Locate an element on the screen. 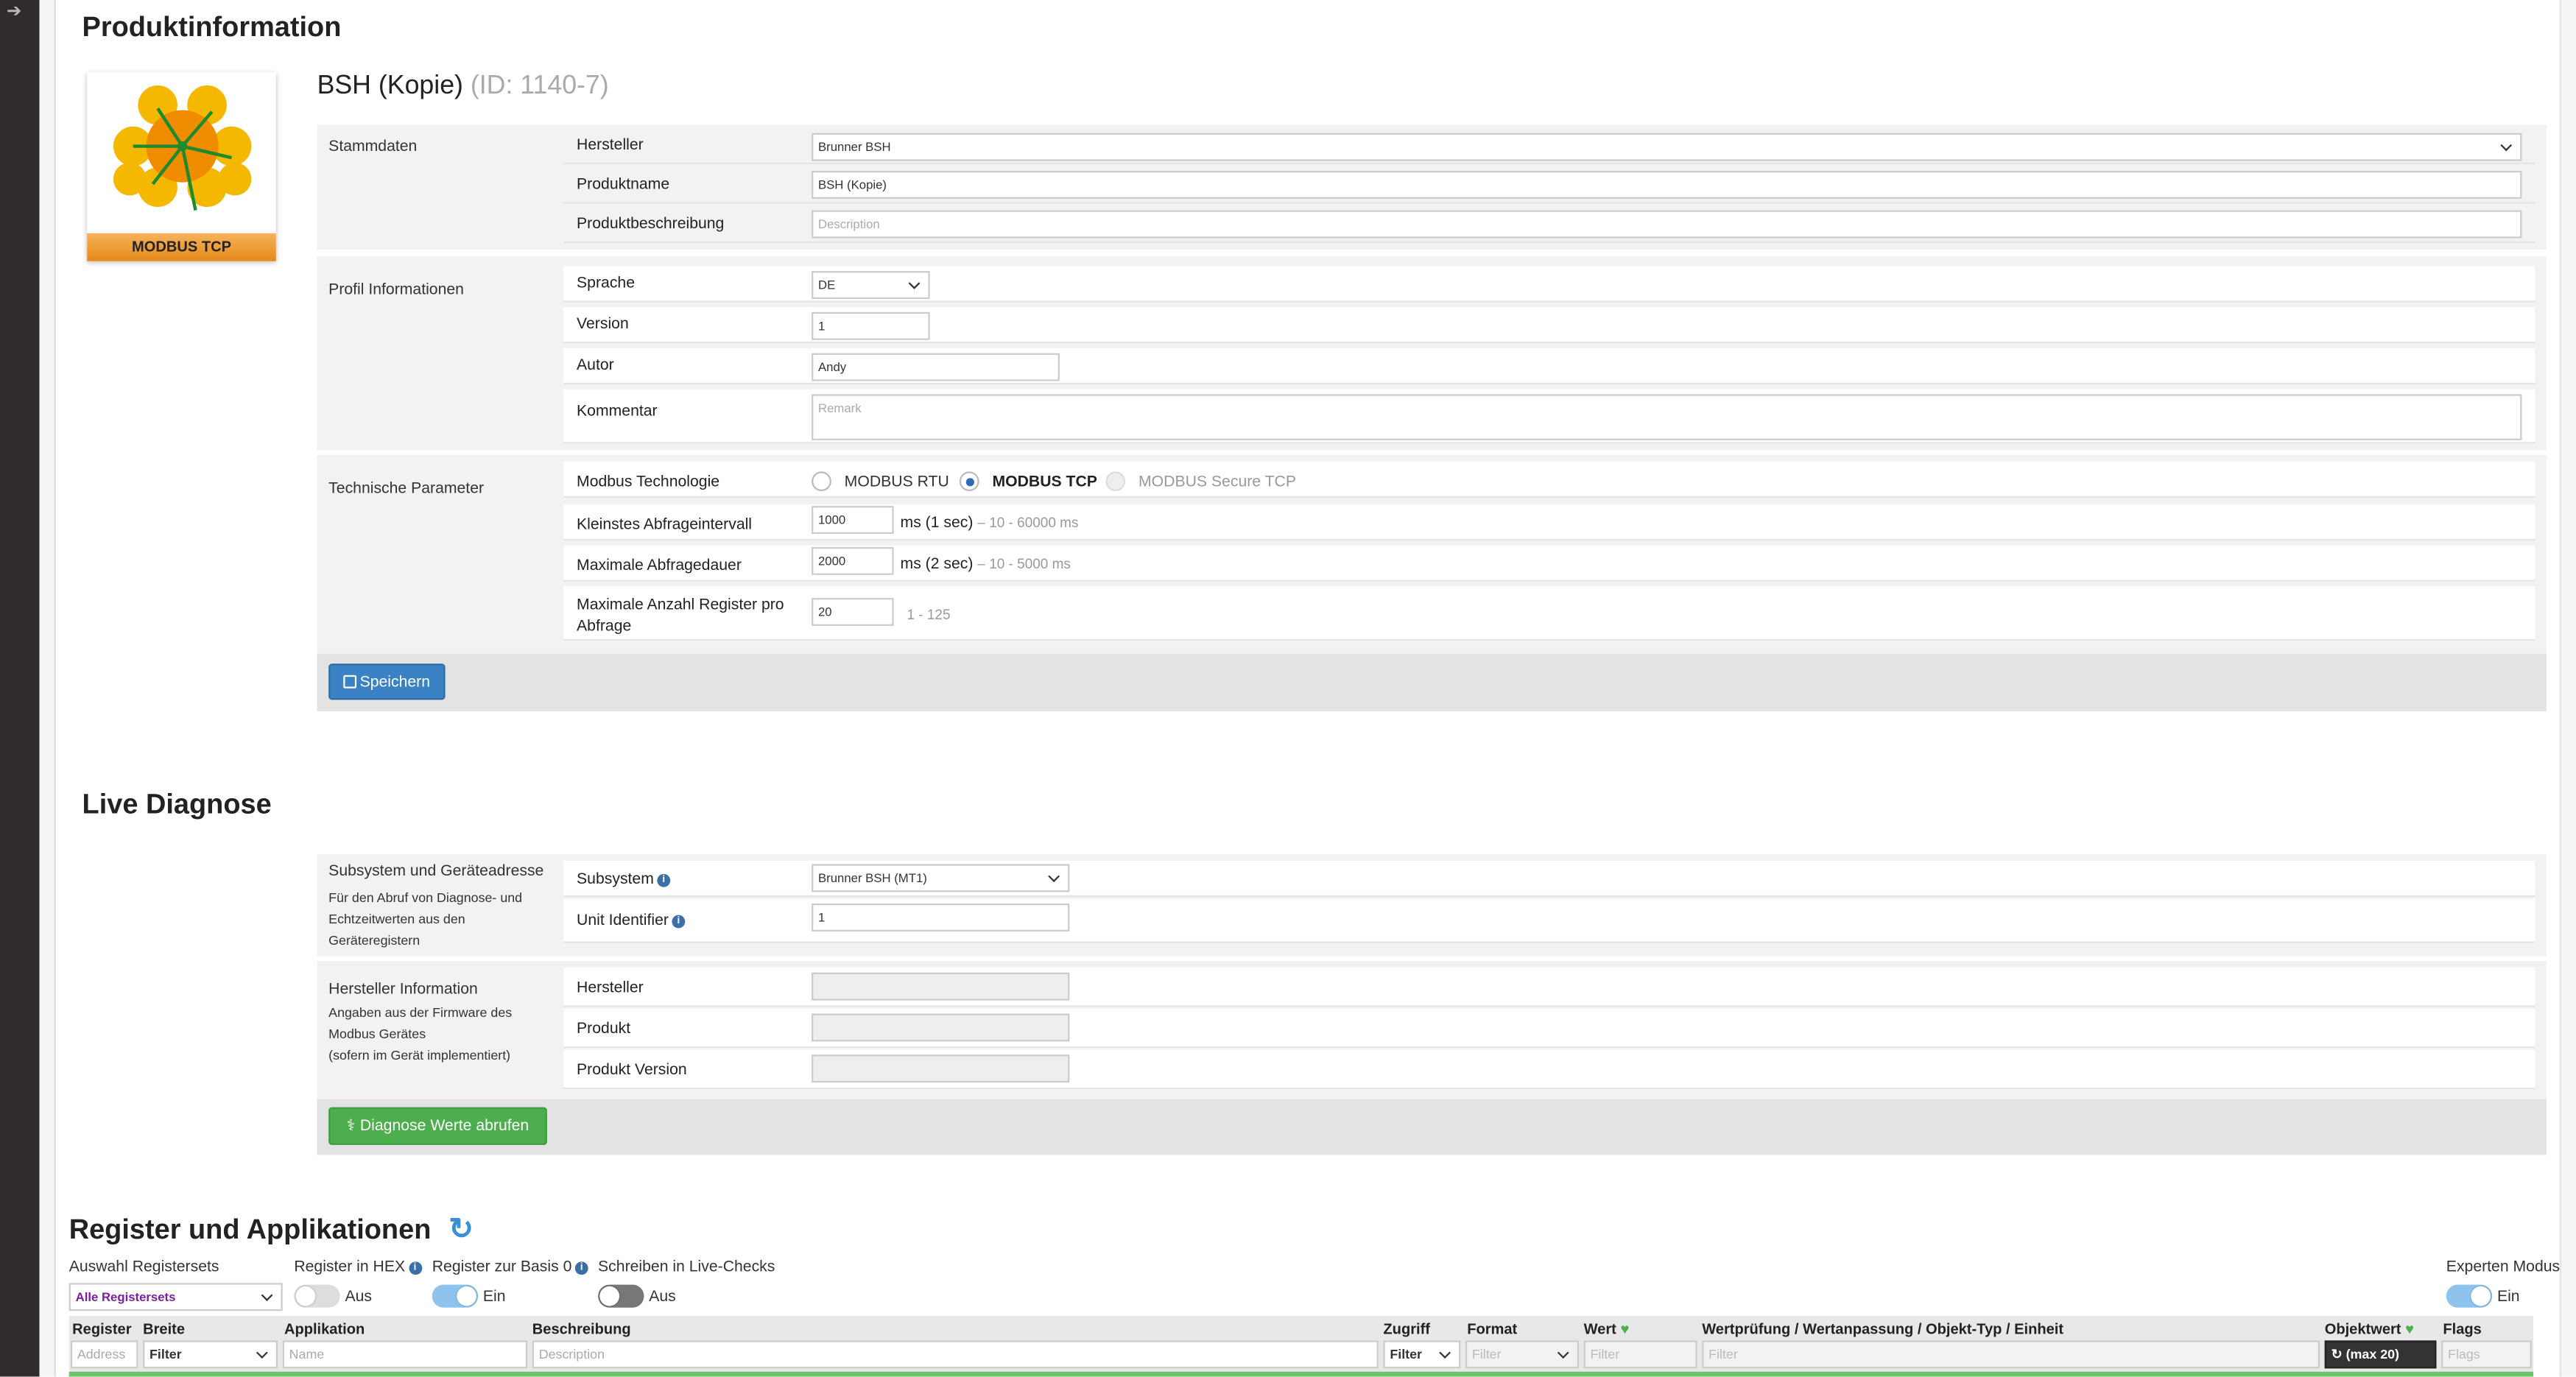 This screenshot has width=2576, height=1377. diag-version-field is located at coordinates (941, 1068).